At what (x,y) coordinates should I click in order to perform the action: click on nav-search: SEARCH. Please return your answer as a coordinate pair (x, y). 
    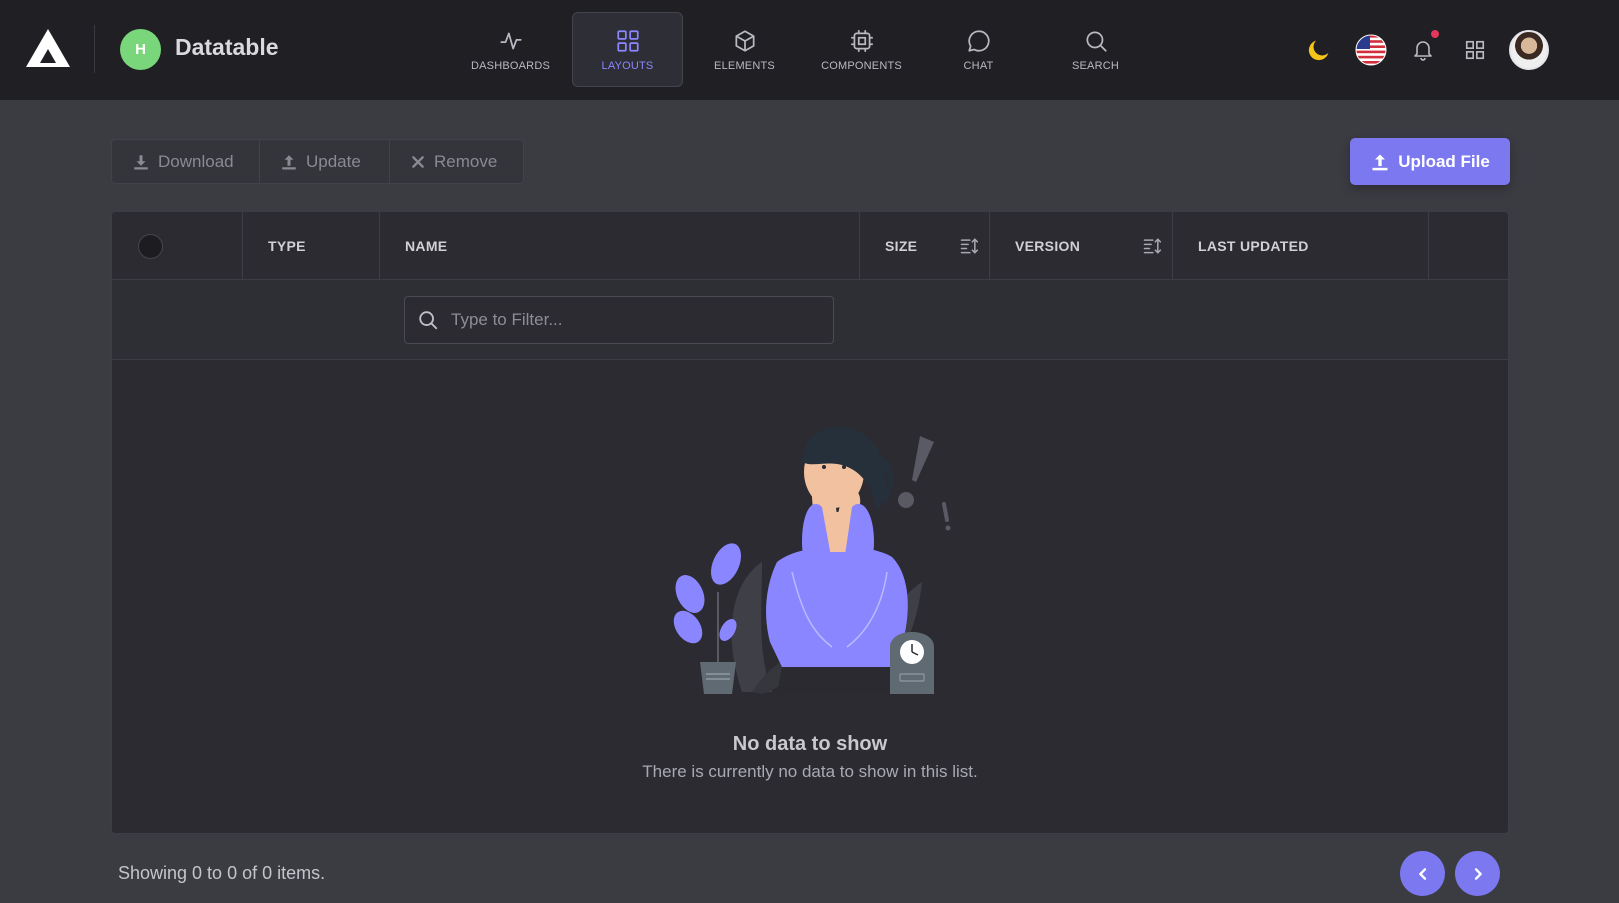
    Looking at the image, I should click on (1095, 49).